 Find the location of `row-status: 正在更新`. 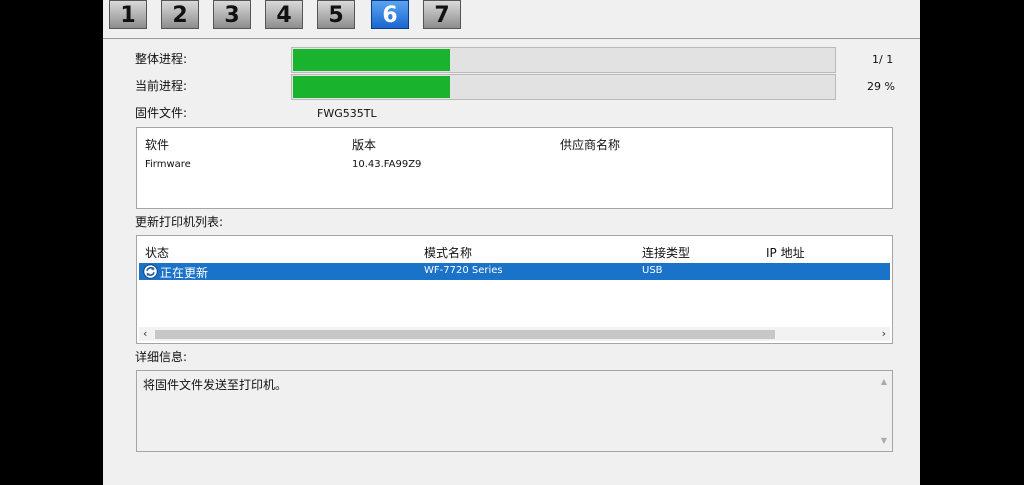

row-status: 正在更新 is located at coordinates (184, 273).